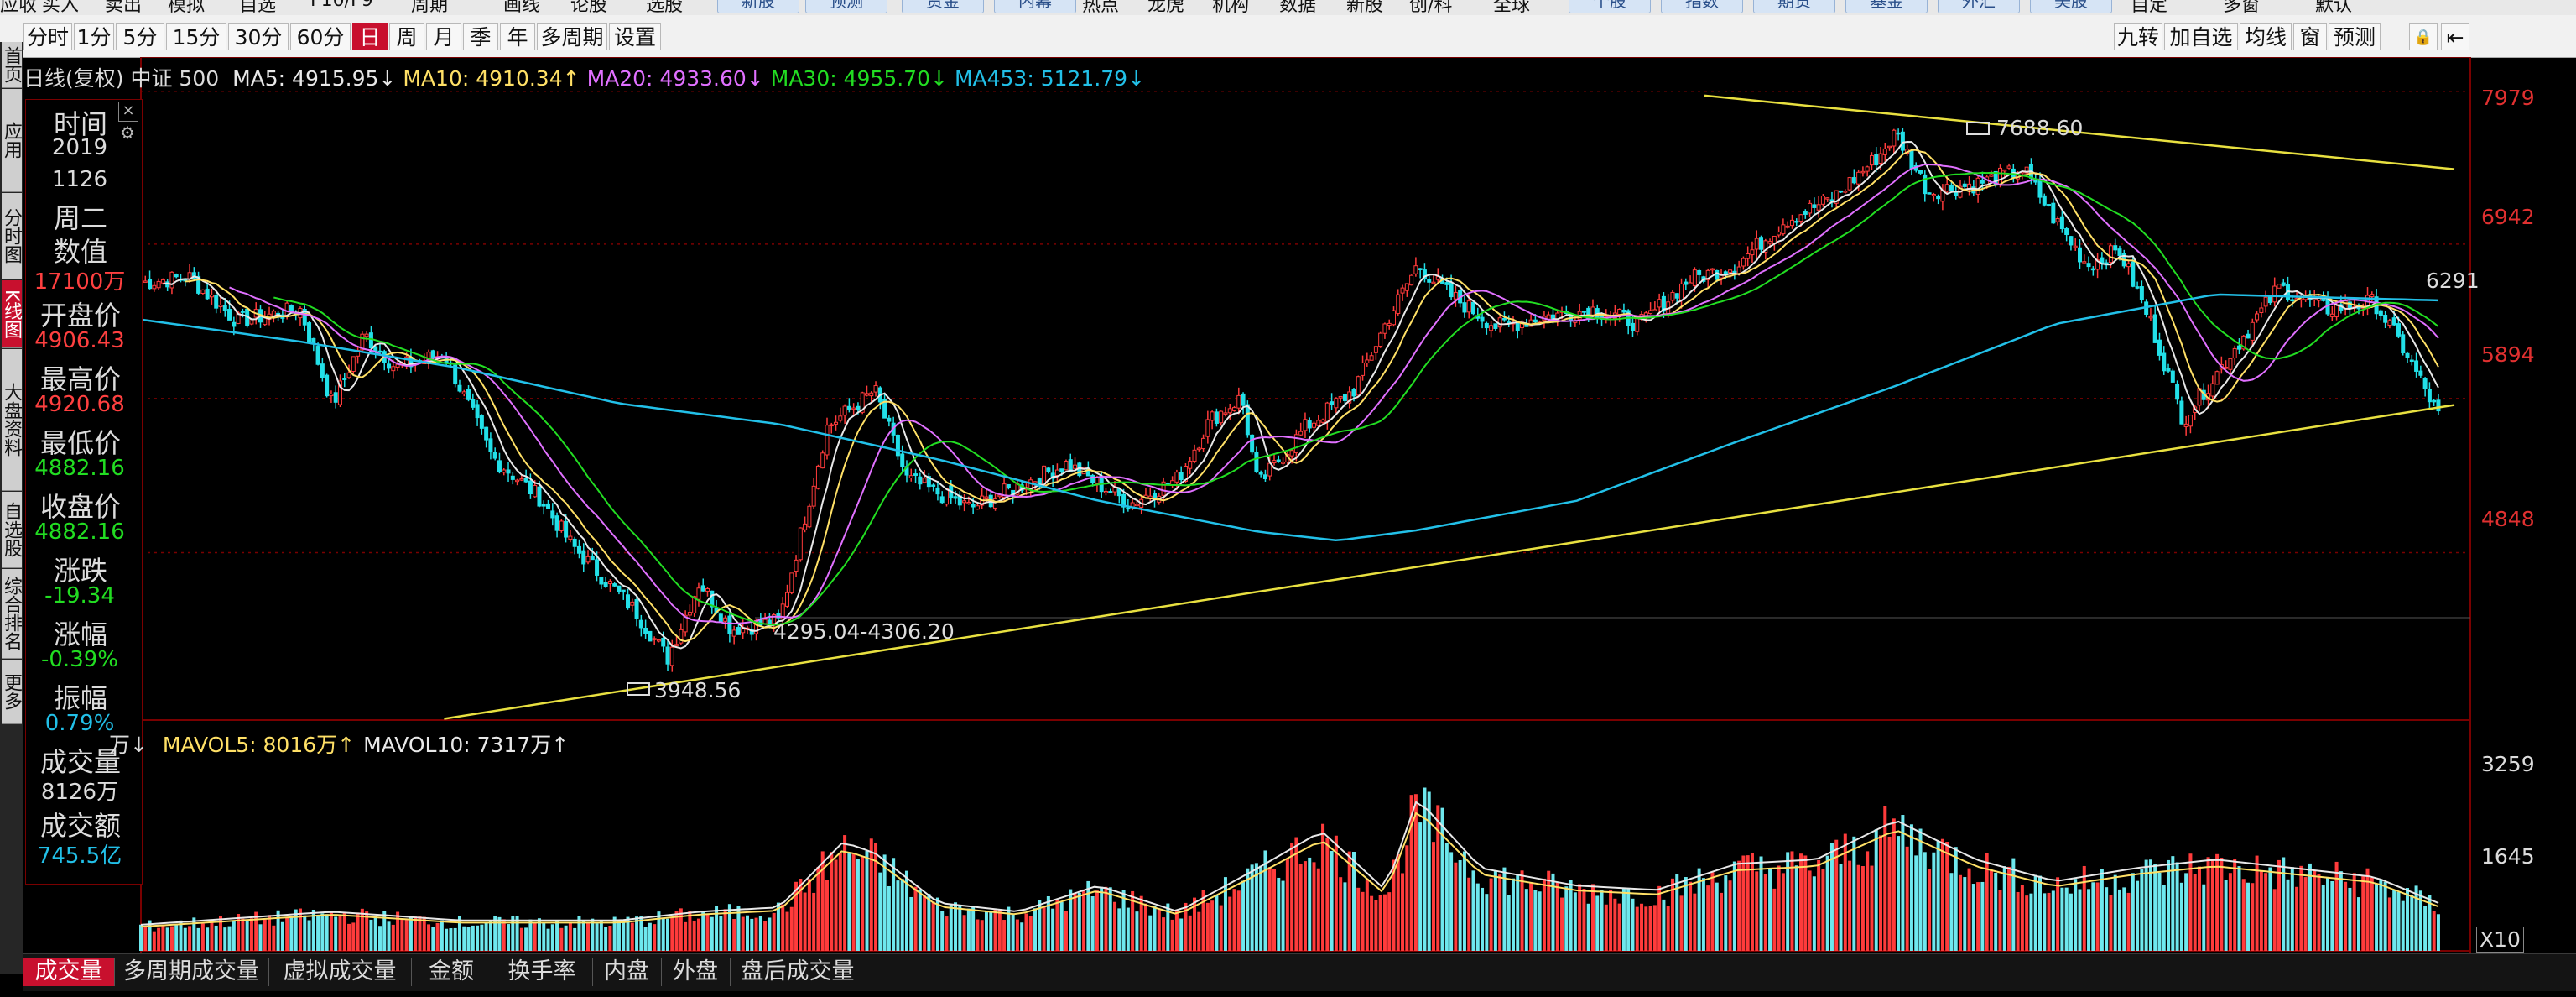 The height and width of the screenshot is (997, 2576). I want to click on toolbar-tool-2: 均线, so click(2266, 36).